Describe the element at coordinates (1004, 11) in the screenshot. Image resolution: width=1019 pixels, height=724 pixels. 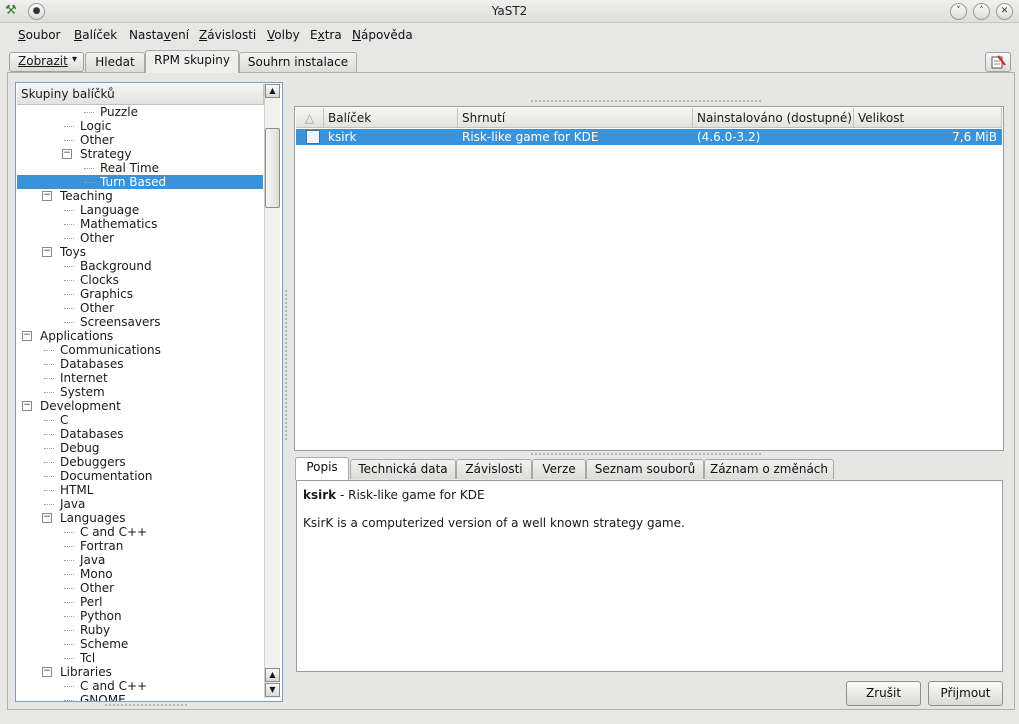
I see `close-button: ✕` at that location.